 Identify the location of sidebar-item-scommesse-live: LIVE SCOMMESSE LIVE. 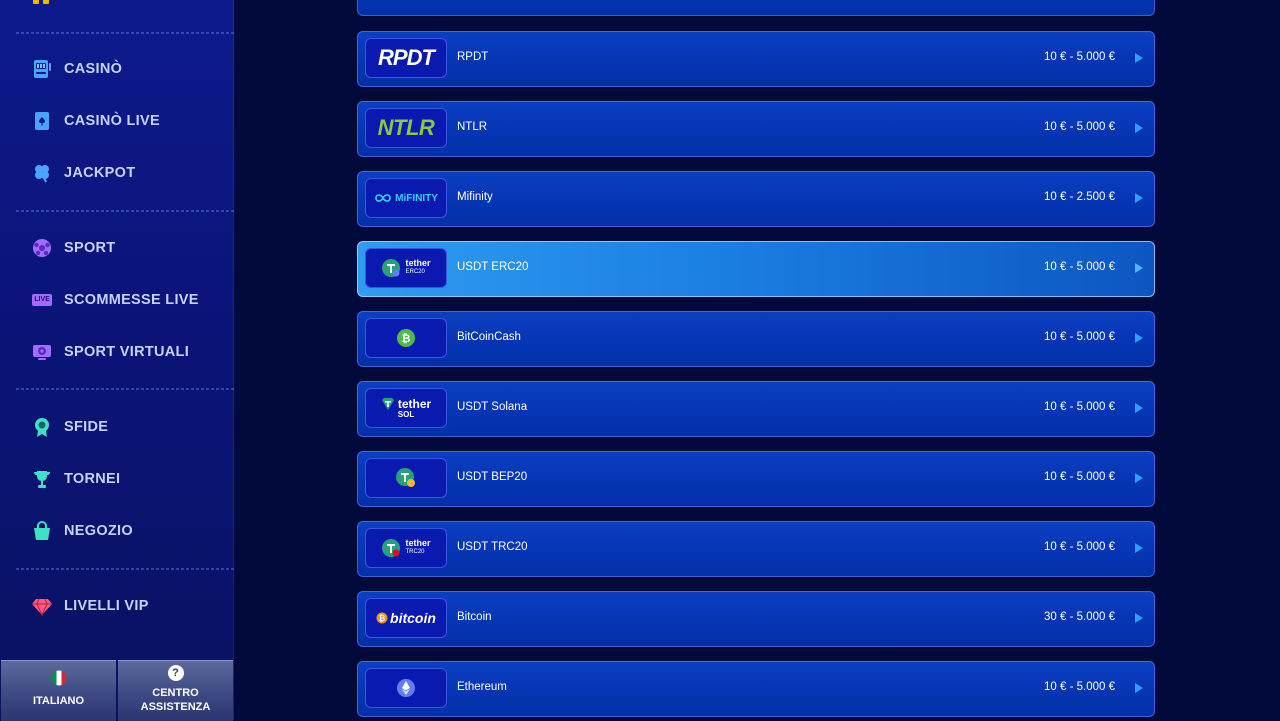
(114, 300).